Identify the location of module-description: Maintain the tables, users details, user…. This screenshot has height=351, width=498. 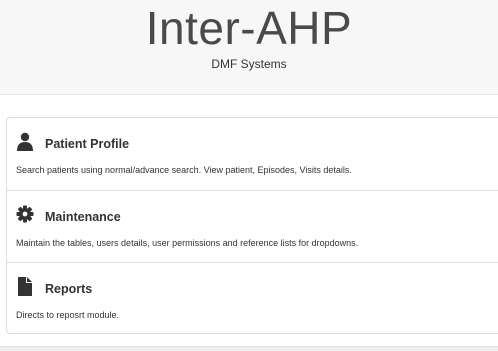
(187, 243).